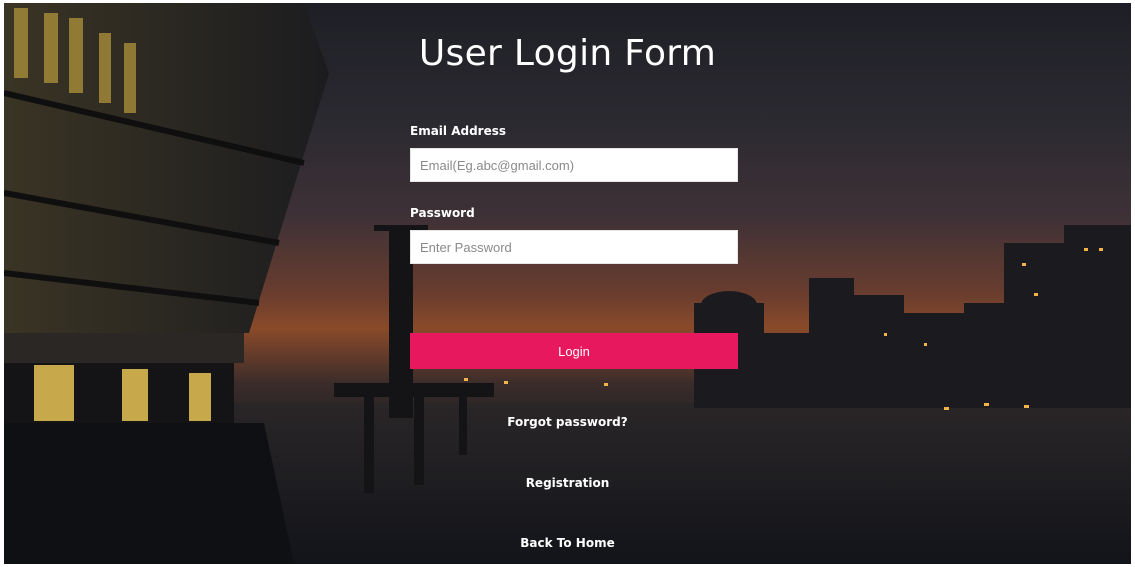 The width and height of the screenshot is (1135, 567). Describe the element at coordinates (574, 165) in the screenshot. I see `email-field` at that location.